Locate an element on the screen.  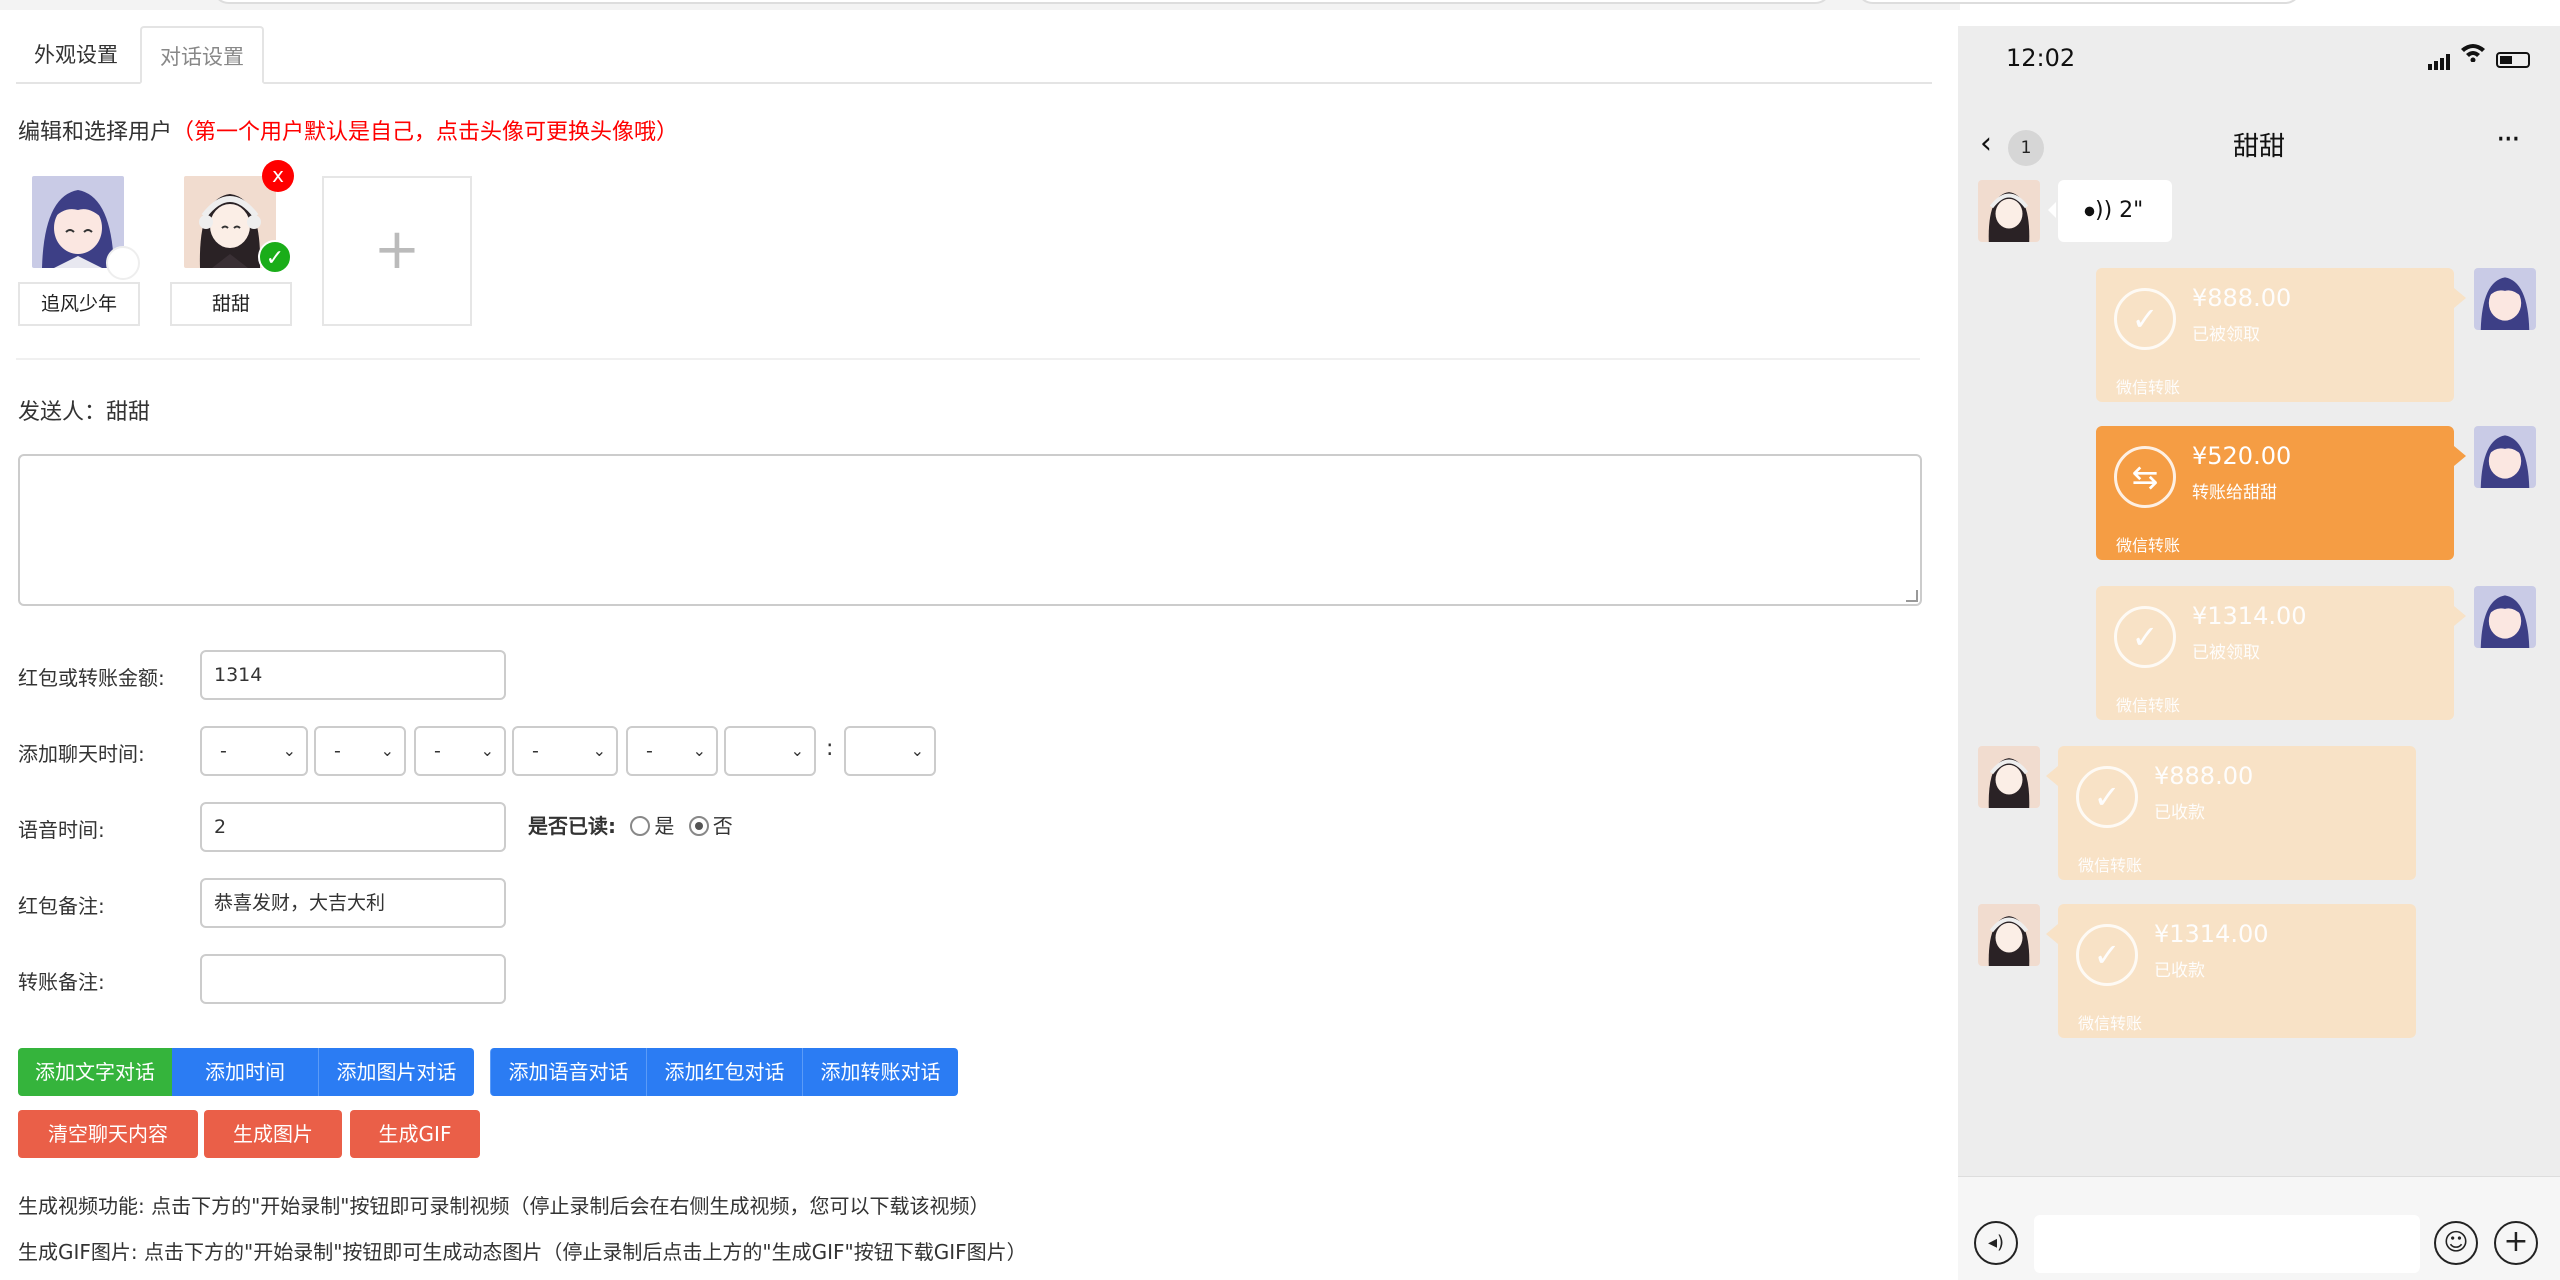
add-image-dialog-button: 添加图片对话 is located at coordinates (396, 1072).